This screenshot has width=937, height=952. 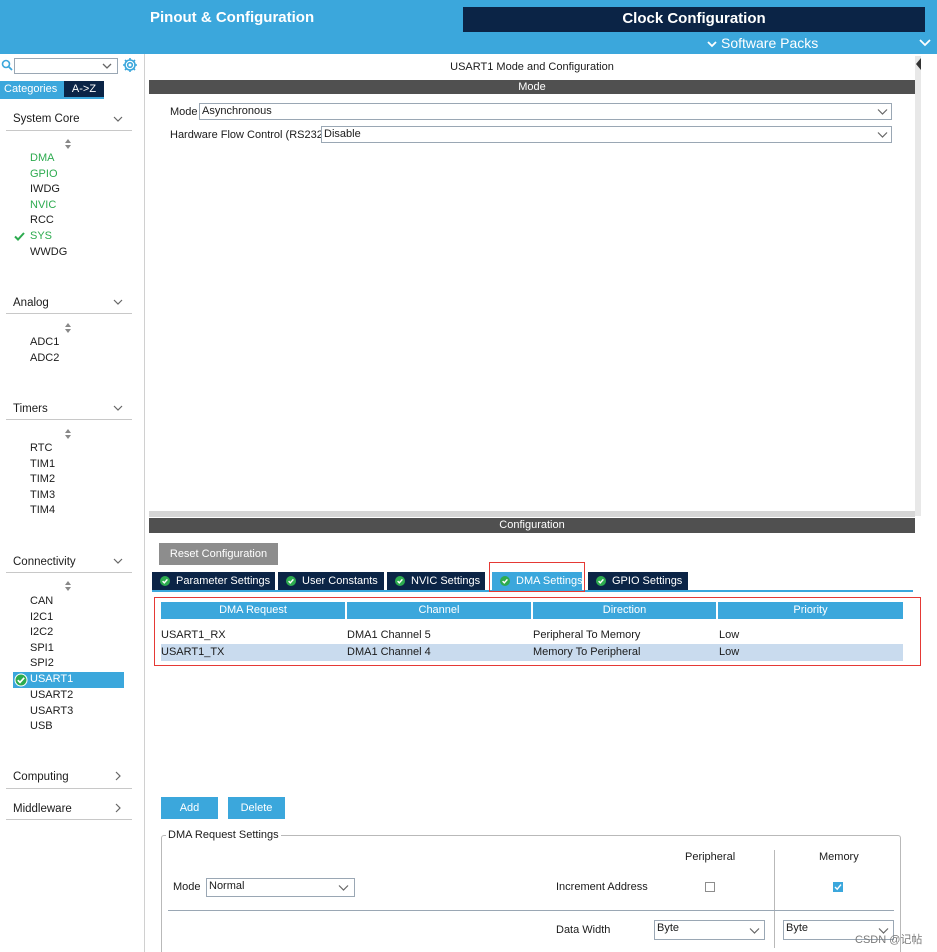 What do you see at coordinates (42, 496) in the screenshot?
I see `list-item: TIM3` at bounding box center [42, 496].